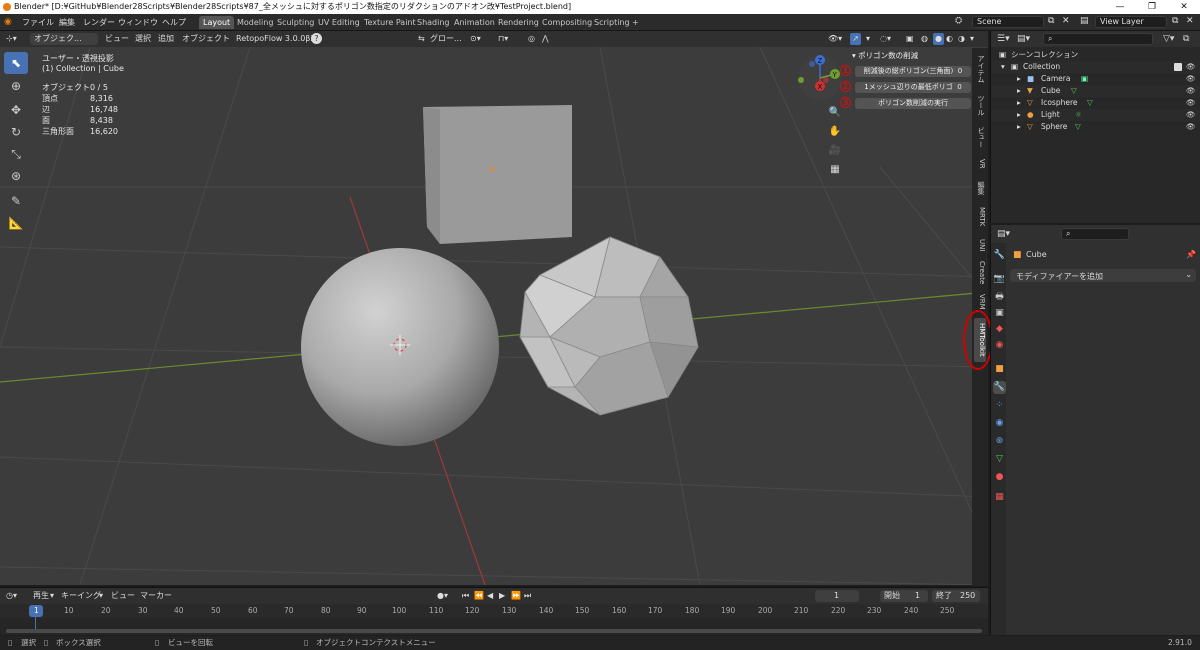  Describe the element at coordinates (174, 22) in the screenshot. I see `menu-help: ヘルプ` at that location.